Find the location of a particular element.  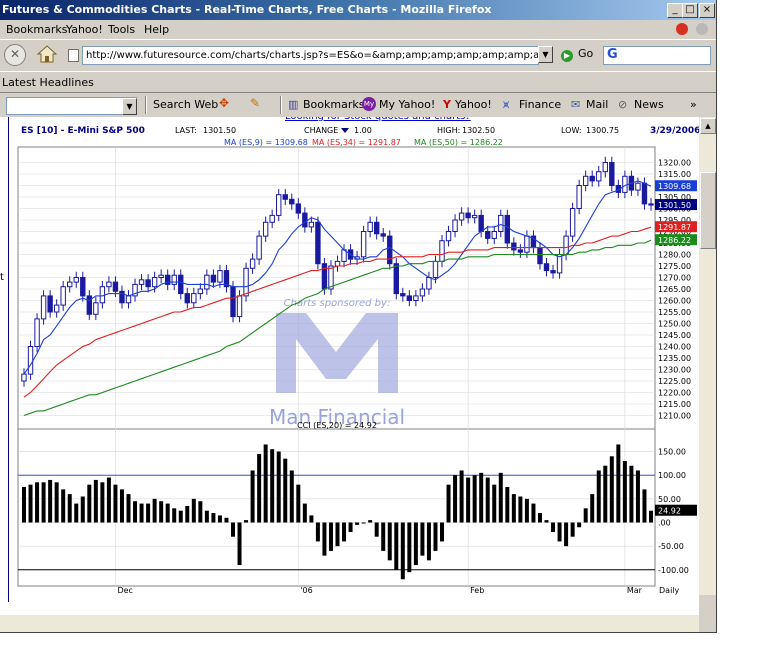

mail-button: Mail is located at coordinates (597, 104).